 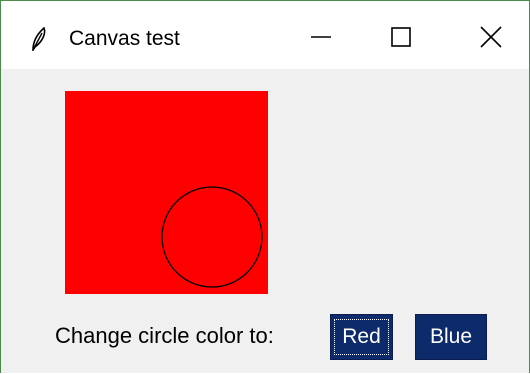 I want to click on blue-button-label: Blue, so click(x=451, y=336).